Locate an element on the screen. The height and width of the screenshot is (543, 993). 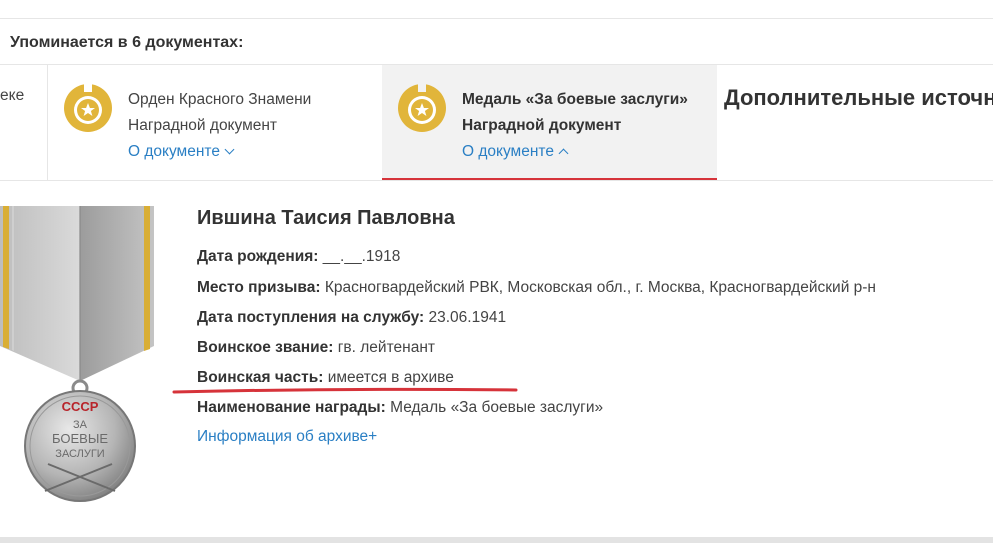
chevron-up-icon is located at coordinates (563, 153).